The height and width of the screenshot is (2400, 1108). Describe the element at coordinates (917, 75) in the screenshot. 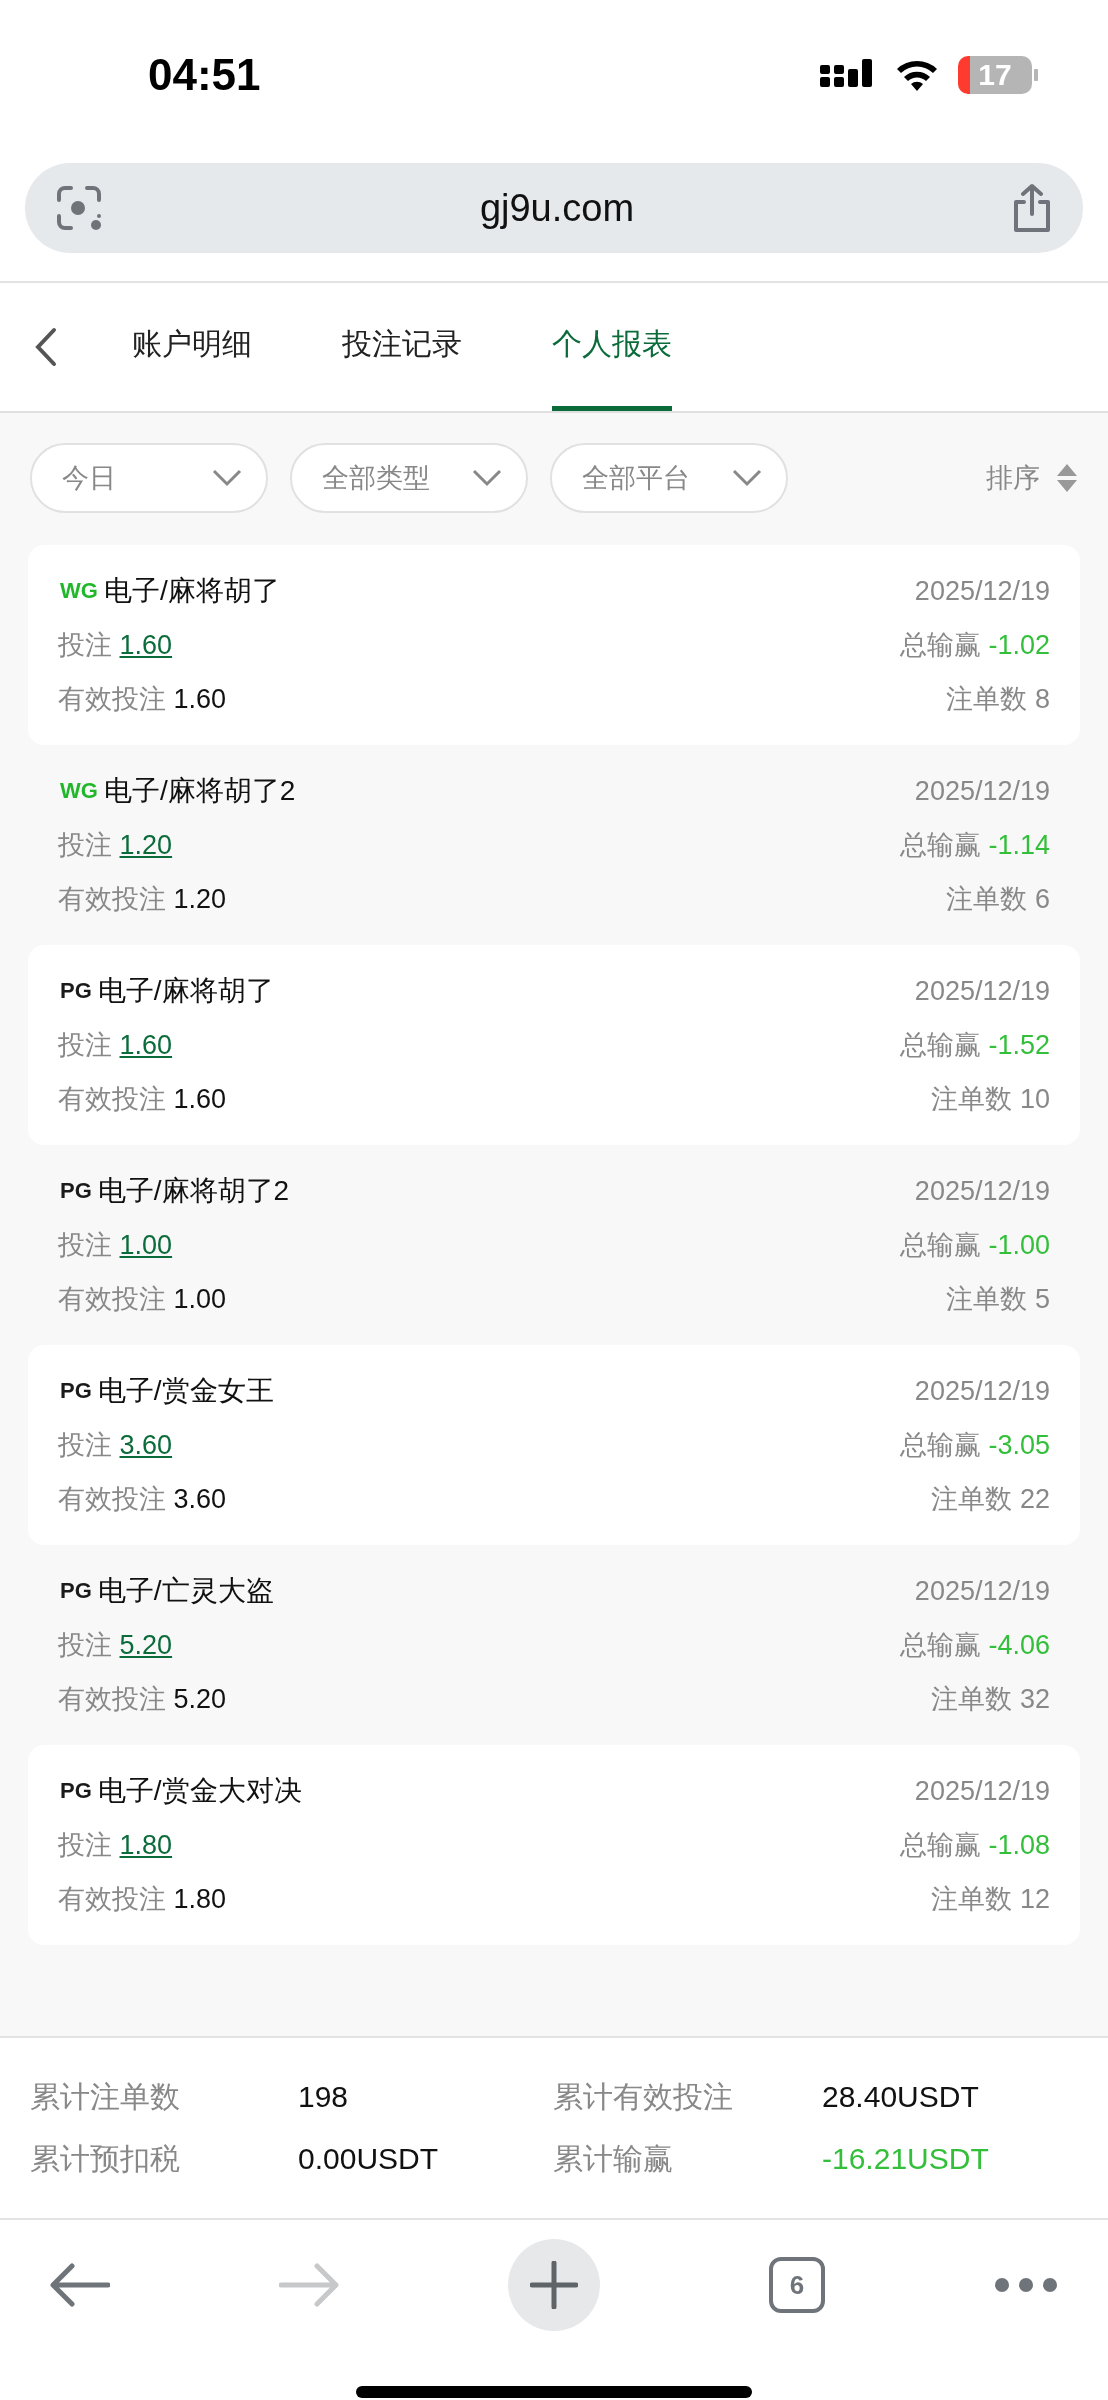

I see `wifi-icon` at that location.